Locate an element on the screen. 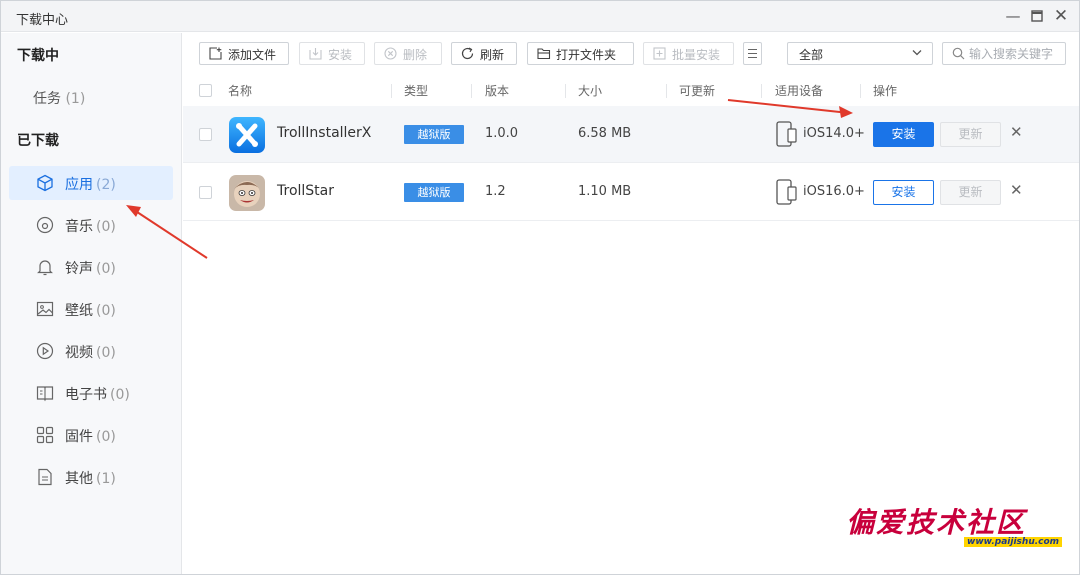 This screenshot has height=575, width=1080. downloaded-header: 已下载 is located at coordinates (38, 141).